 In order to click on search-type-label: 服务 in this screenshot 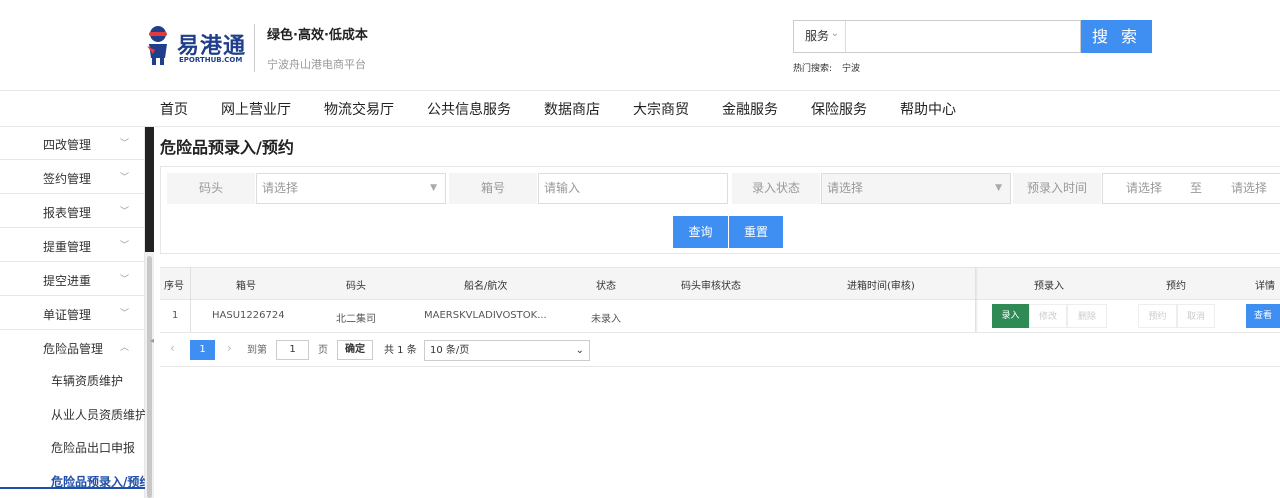, I will do `click(817, 36)`.